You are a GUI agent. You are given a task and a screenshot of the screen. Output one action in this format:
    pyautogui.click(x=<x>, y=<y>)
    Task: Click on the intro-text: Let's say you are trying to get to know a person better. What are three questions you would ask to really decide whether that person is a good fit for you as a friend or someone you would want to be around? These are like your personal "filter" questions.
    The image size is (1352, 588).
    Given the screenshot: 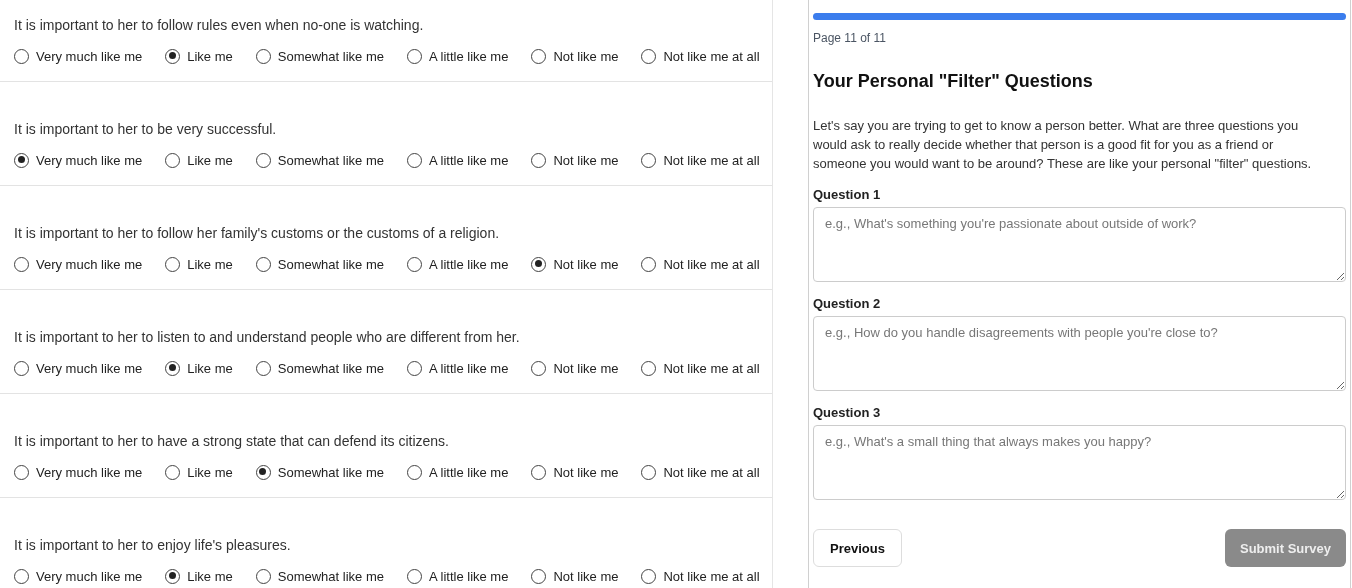 What is the action you would take?
    pyautogui.click(x=1063, y=145)
    